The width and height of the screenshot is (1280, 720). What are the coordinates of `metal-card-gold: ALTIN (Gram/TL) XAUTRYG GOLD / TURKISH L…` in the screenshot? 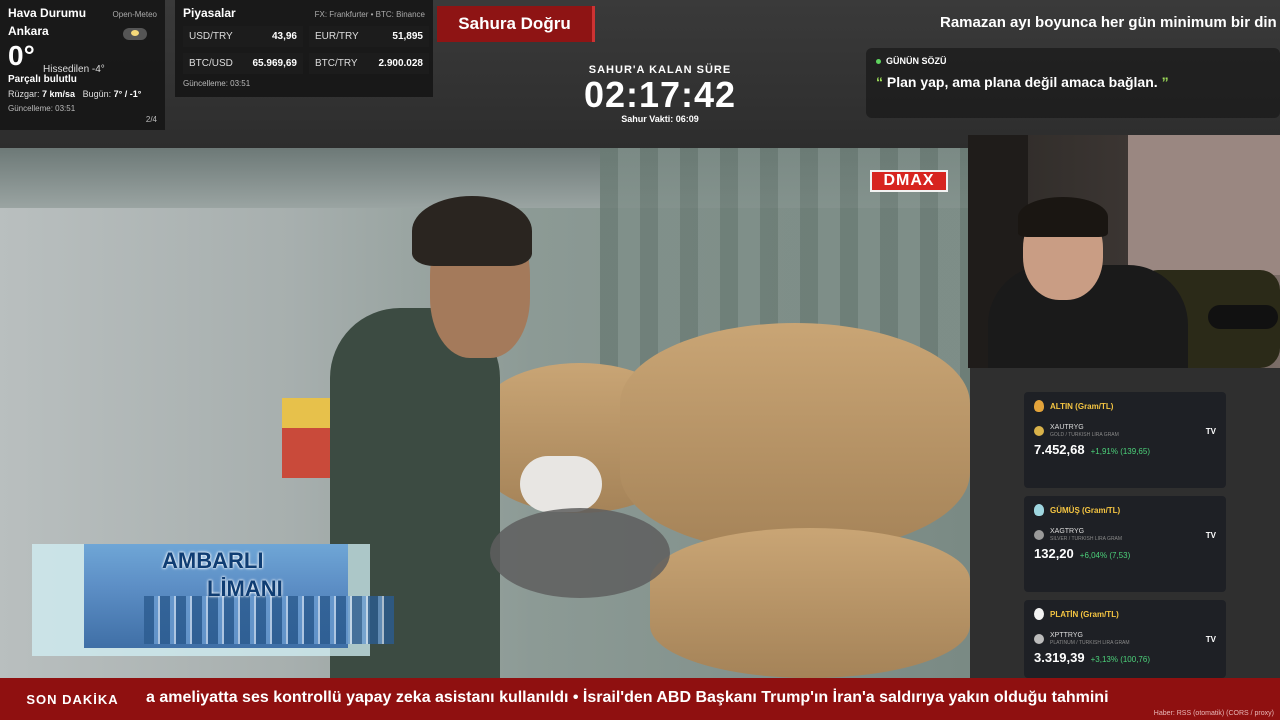 It's located at (1125, 440).